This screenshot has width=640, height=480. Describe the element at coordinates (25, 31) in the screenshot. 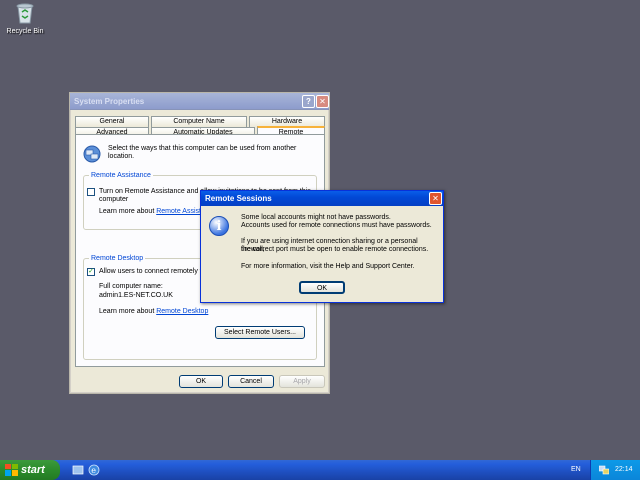

I see `recycle-bin-label: Recycle Bin` at that location.